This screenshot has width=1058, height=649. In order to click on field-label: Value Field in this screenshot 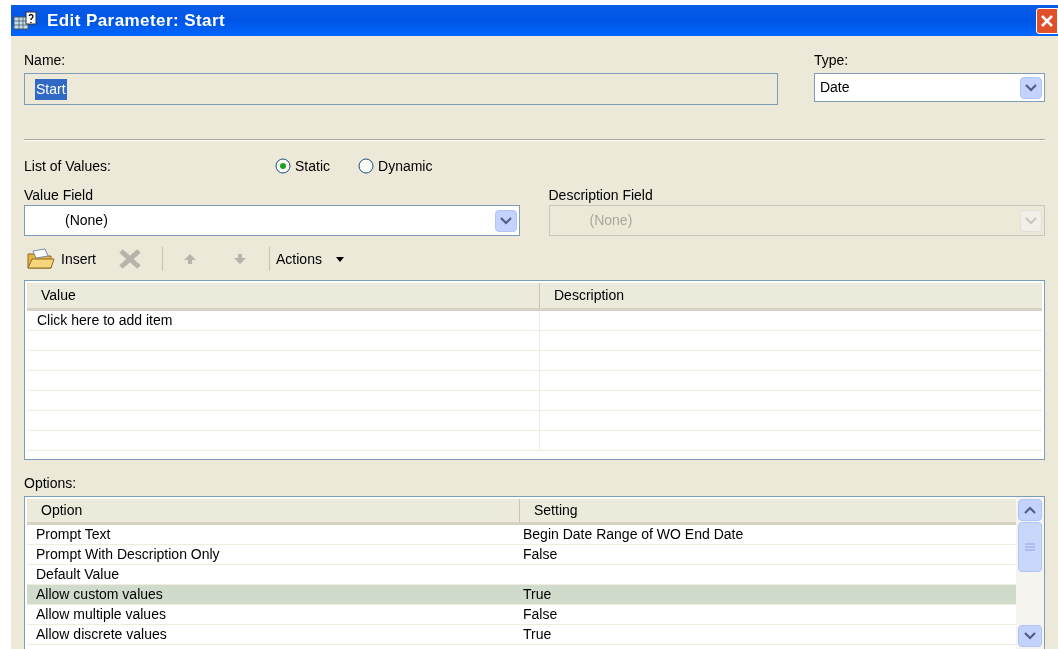, I will do `click(59, 195)`.